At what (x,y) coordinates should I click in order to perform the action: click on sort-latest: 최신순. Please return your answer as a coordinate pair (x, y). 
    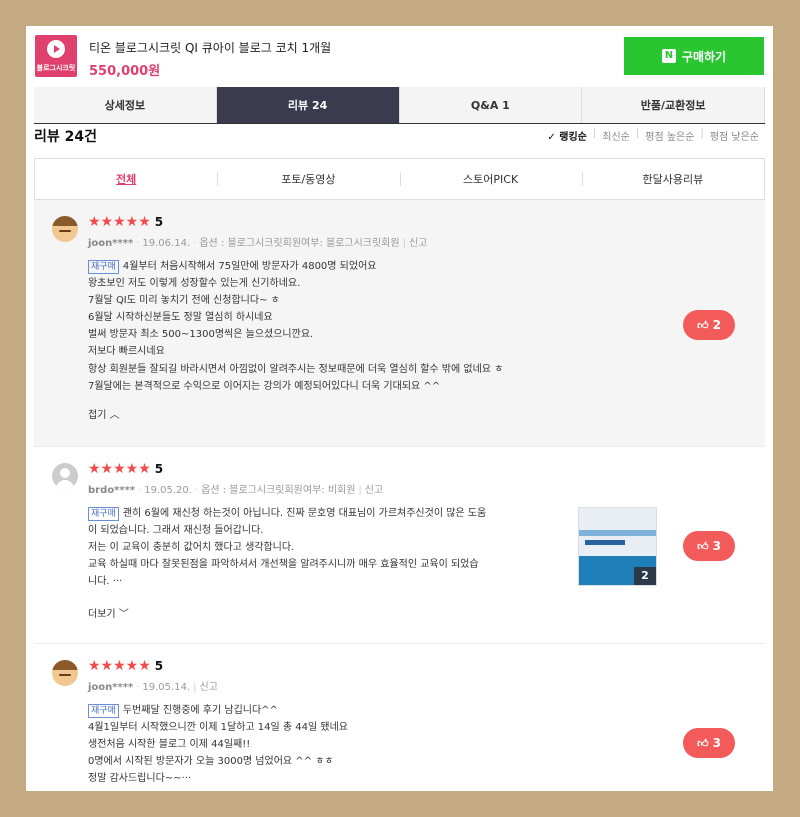
    Looking at the image, I should click on (616, 135).